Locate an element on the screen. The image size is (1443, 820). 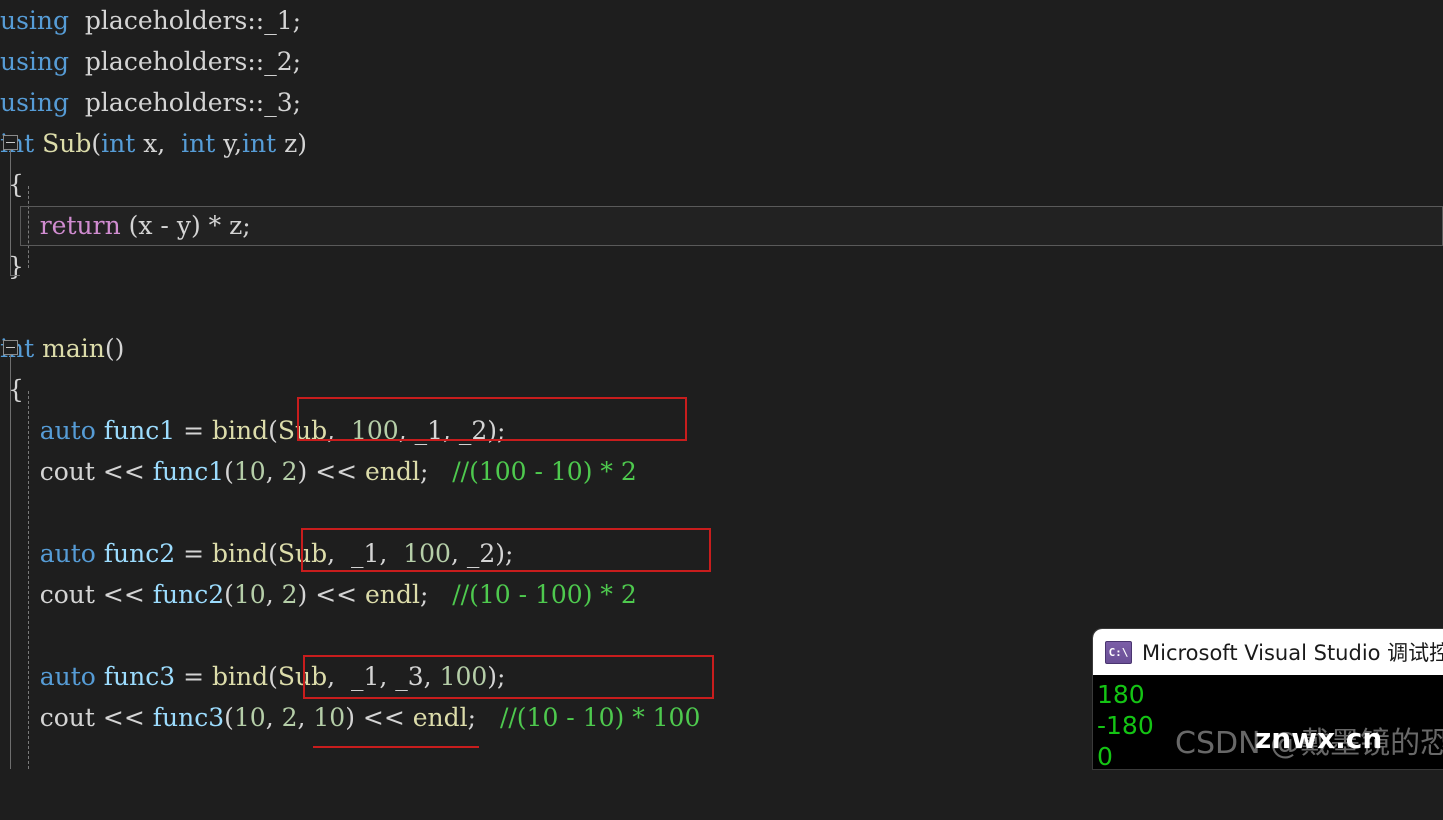
code-line: auto func2 = bind(Sub, _1, 100, _2); is located at coordinates (257, 553).